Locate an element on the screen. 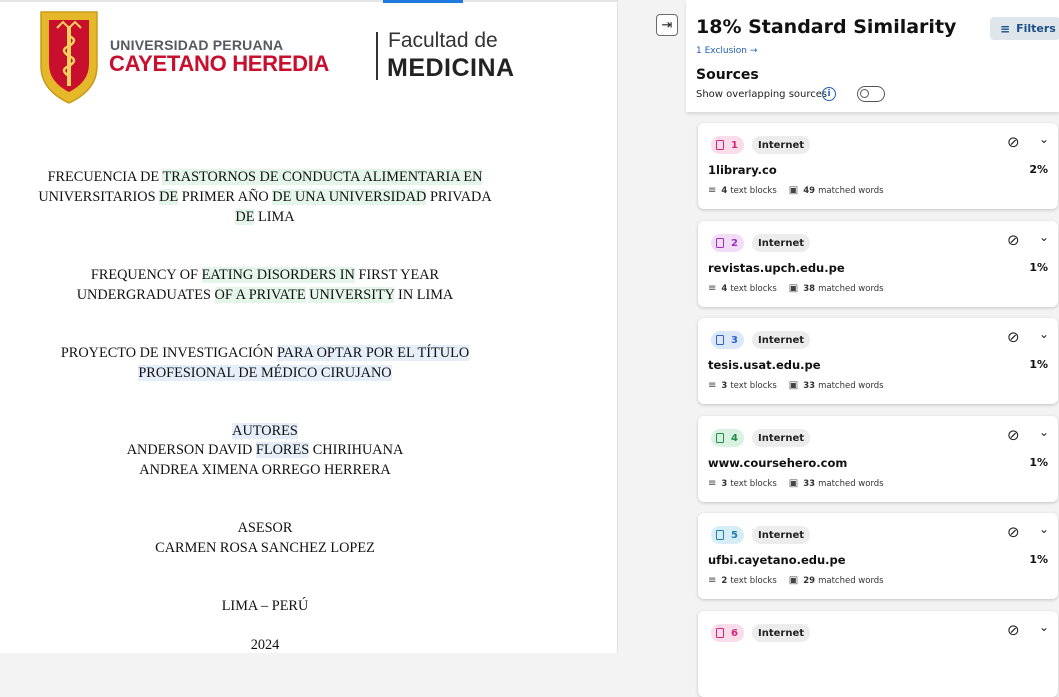 The width and height of the screenshot is (1059, 697). source-number-badge: 4 is located at coordinates (727, 438).